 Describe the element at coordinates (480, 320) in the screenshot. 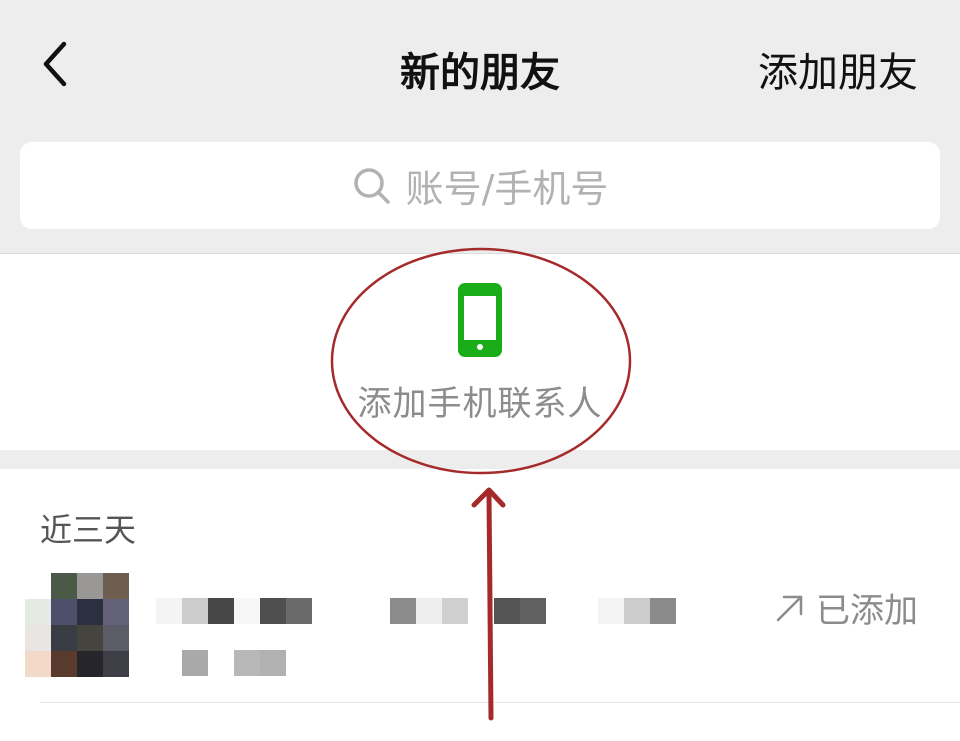

I see `mobile-phone-icon` at that location.